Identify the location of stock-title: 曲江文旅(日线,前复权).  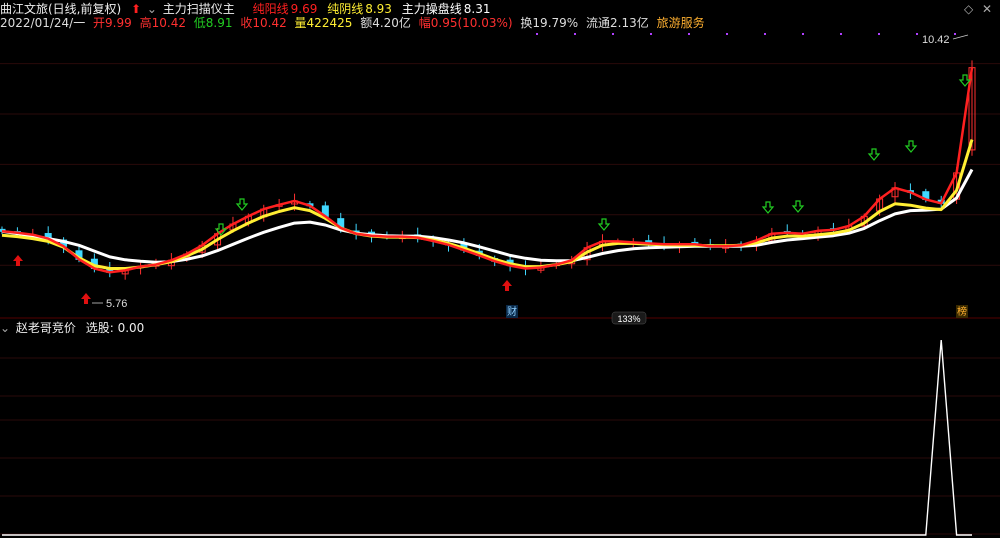
(61, 9).